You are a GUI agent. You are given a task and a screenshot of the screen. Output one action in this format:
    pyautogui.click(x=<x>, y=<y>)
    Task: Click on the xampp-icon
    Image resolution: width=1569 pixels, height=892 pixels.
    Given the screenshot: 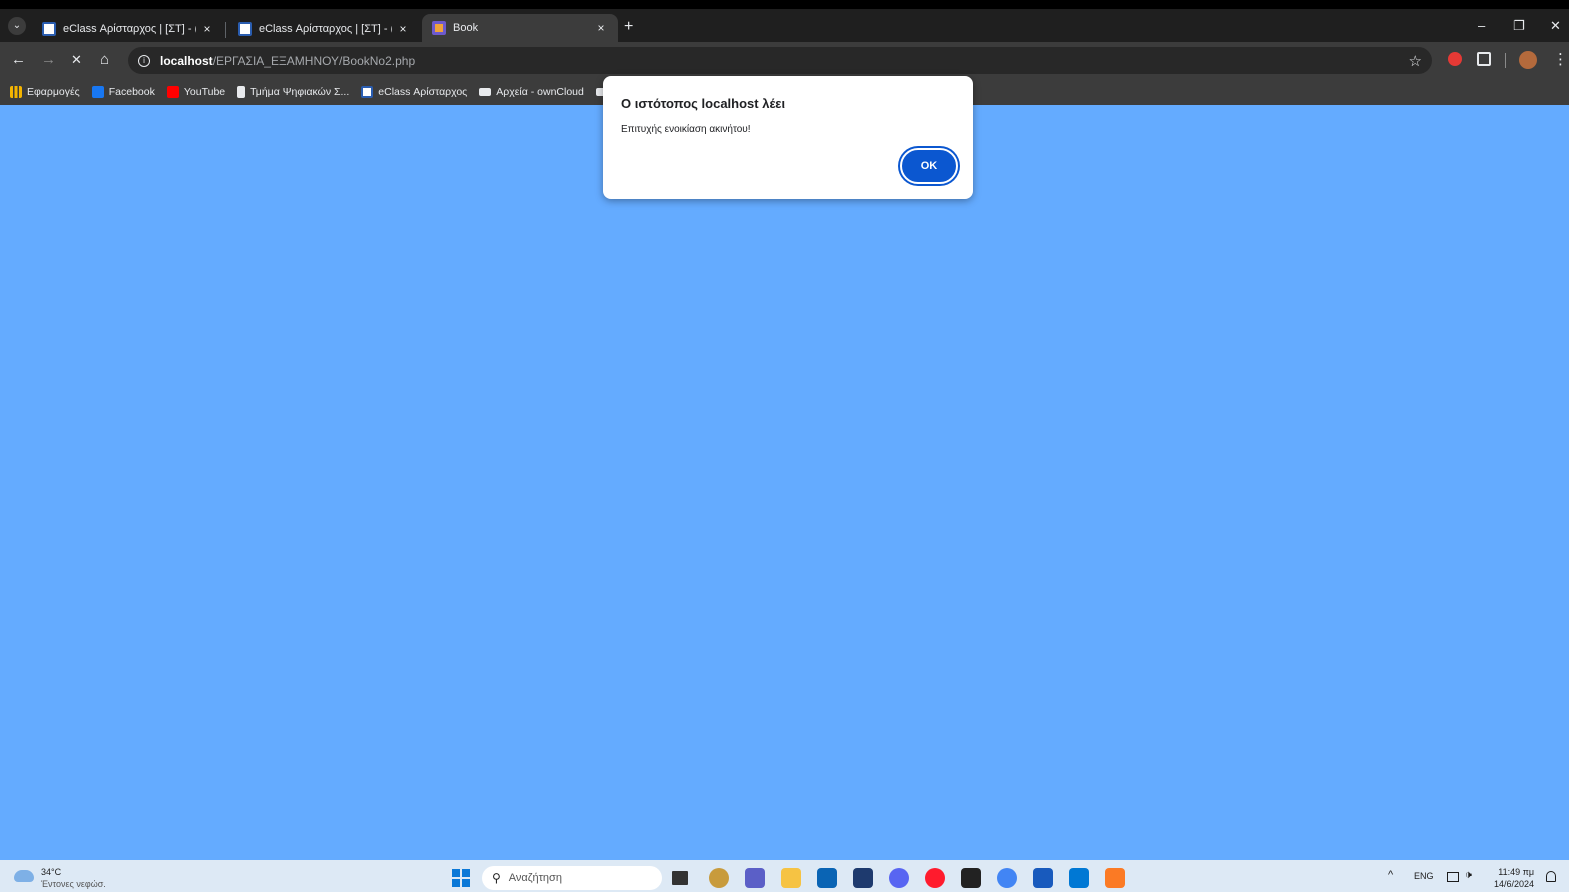 What is the action you would take?
    pyautogui.click(x=1115, y=878)
    